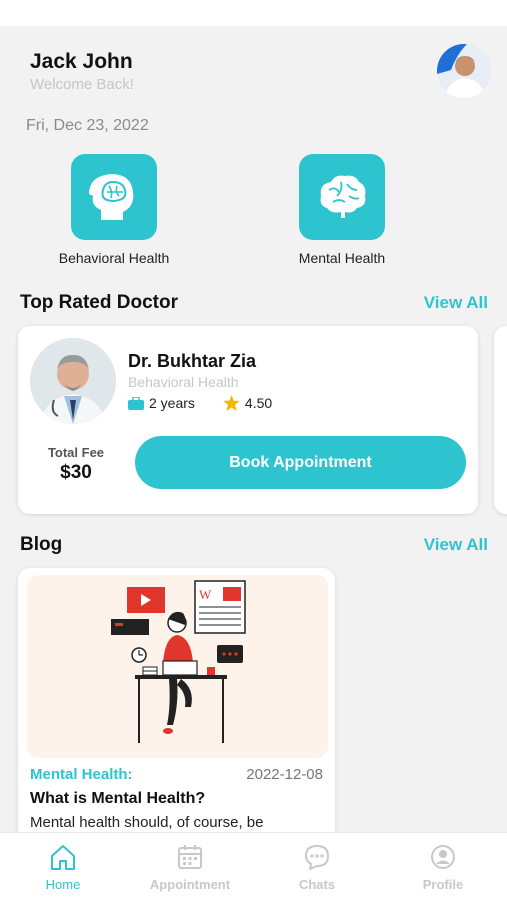 This screenshot has width=507, height=900. What do you see at coordinates (81, 61) in the screenshot?
I see `user-name: Jack John` at bounding box center [81, 61].